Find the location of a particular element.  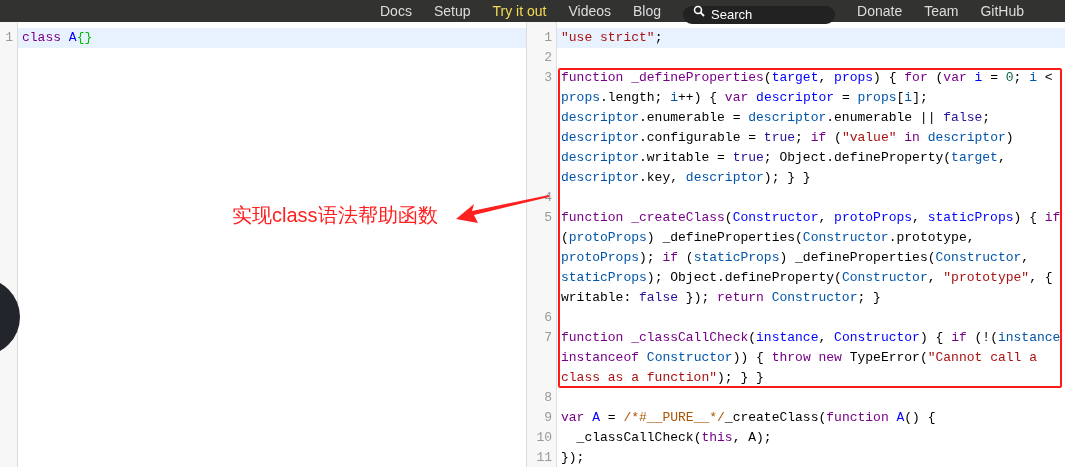

arrow-icon is located at coordinates (503, 210).